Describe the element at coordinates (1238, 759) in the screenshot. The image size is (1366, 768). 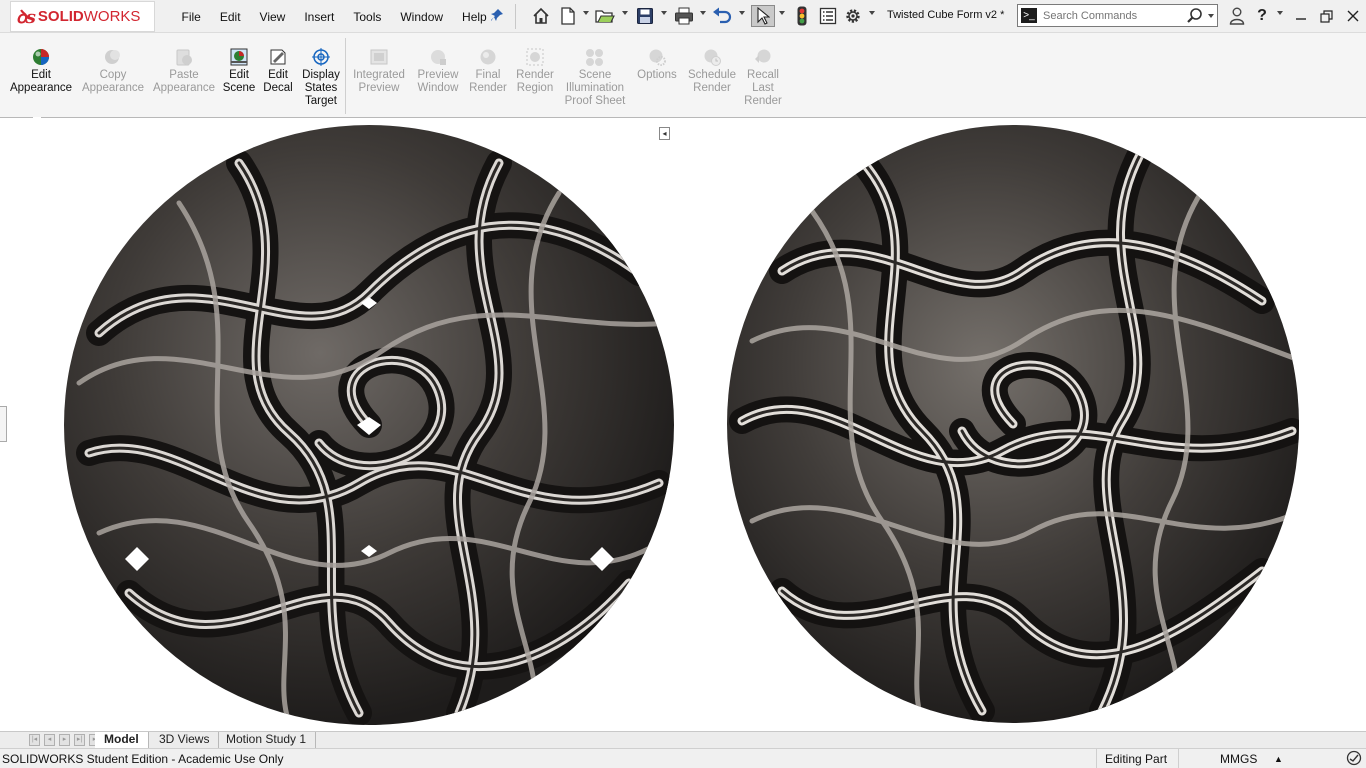
I see `units-selector: MMGS` at that location.